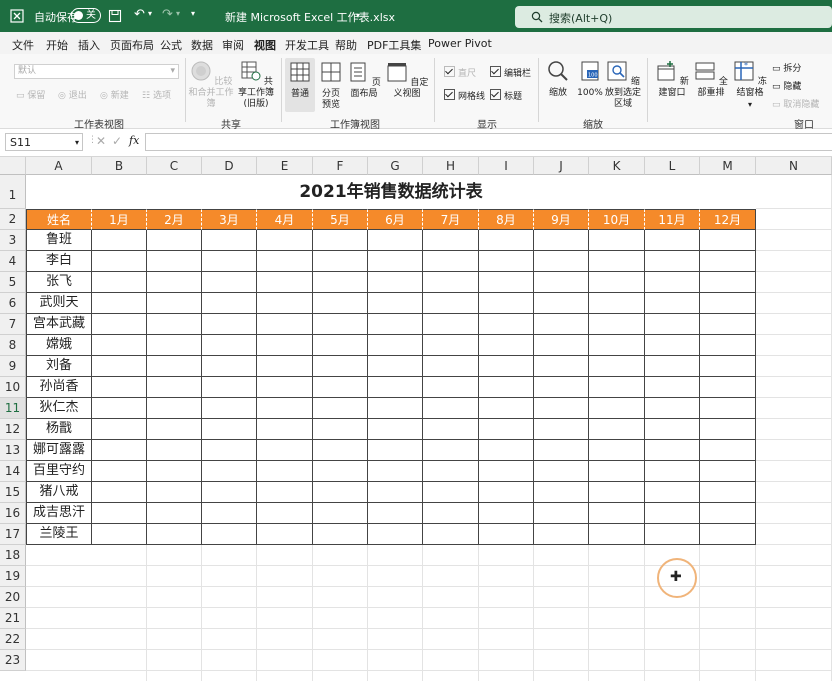  Describe the element at coordinates (132, 45) in the screenshot. I see `menu-page-layout: 页面布局` at that location.